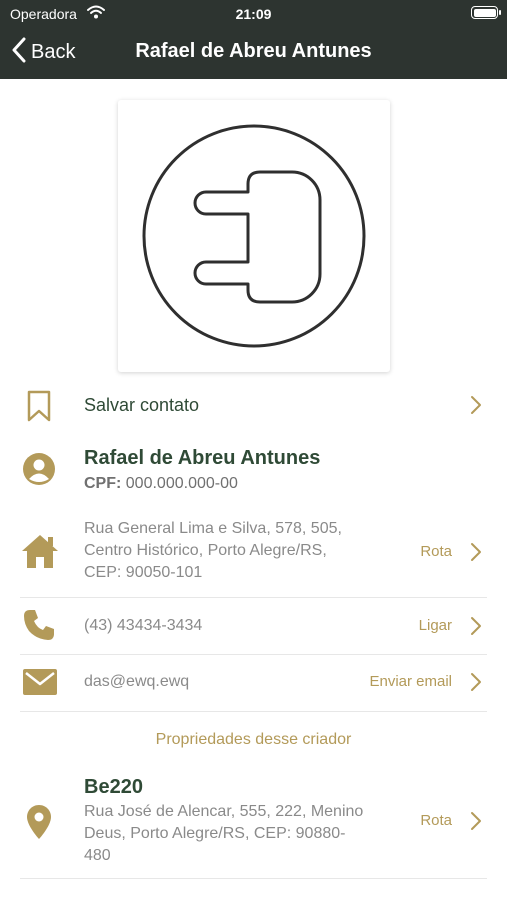 The width and height of the screenshot is (507, 900). What do you see at coordinates (97, 855) in the screenshot?
I see `property-address-line: 480` at bounding box center [97, 855].